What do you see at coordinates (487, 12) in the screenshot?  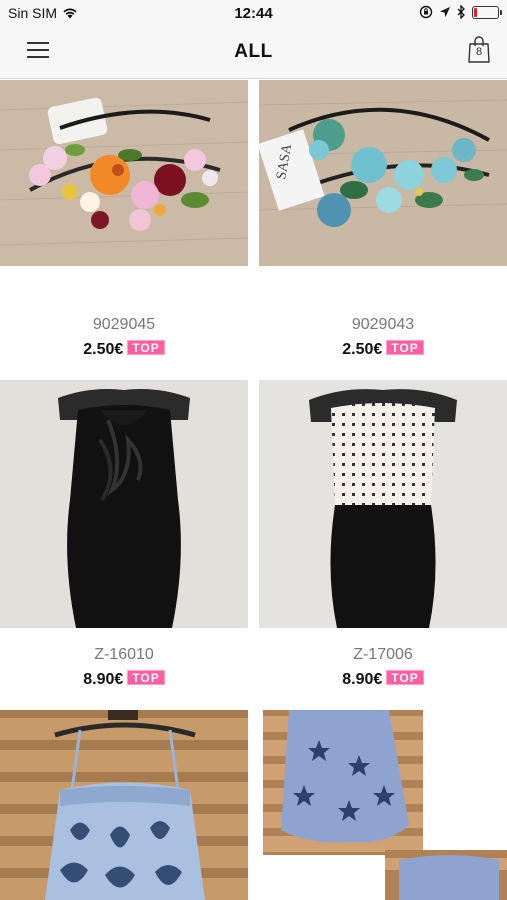 I see `battery-icon` at bounding box center [487, 12].